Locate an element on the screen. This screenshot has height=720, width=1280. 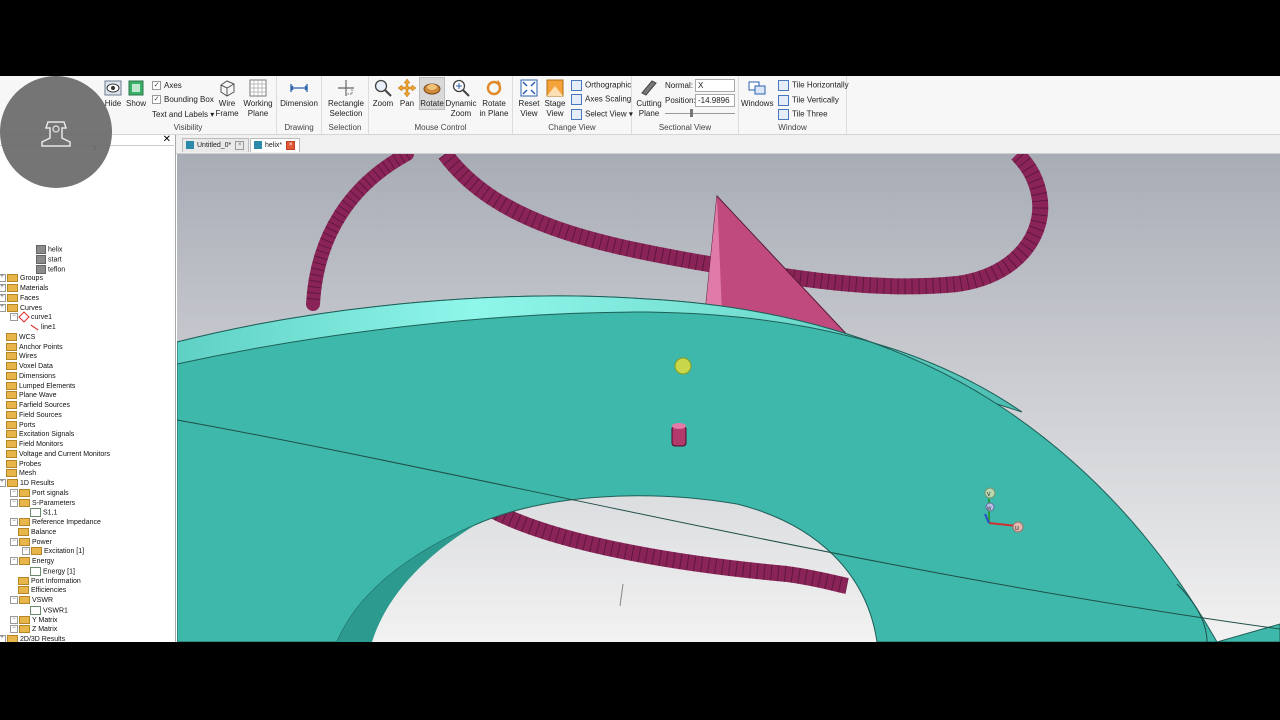
tree-close-icon: ✕ is located at coordinates (167, 140).